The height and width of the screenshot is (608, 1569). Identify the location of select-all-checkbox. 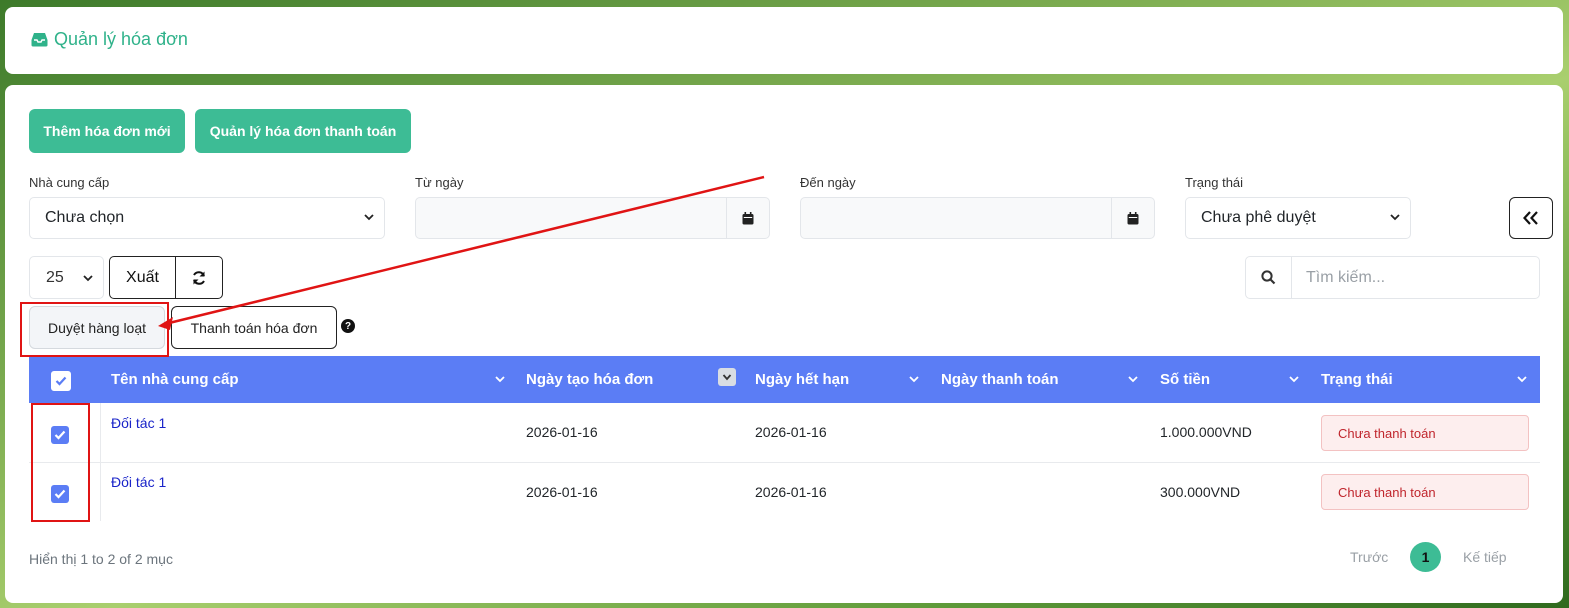
(61, 381).